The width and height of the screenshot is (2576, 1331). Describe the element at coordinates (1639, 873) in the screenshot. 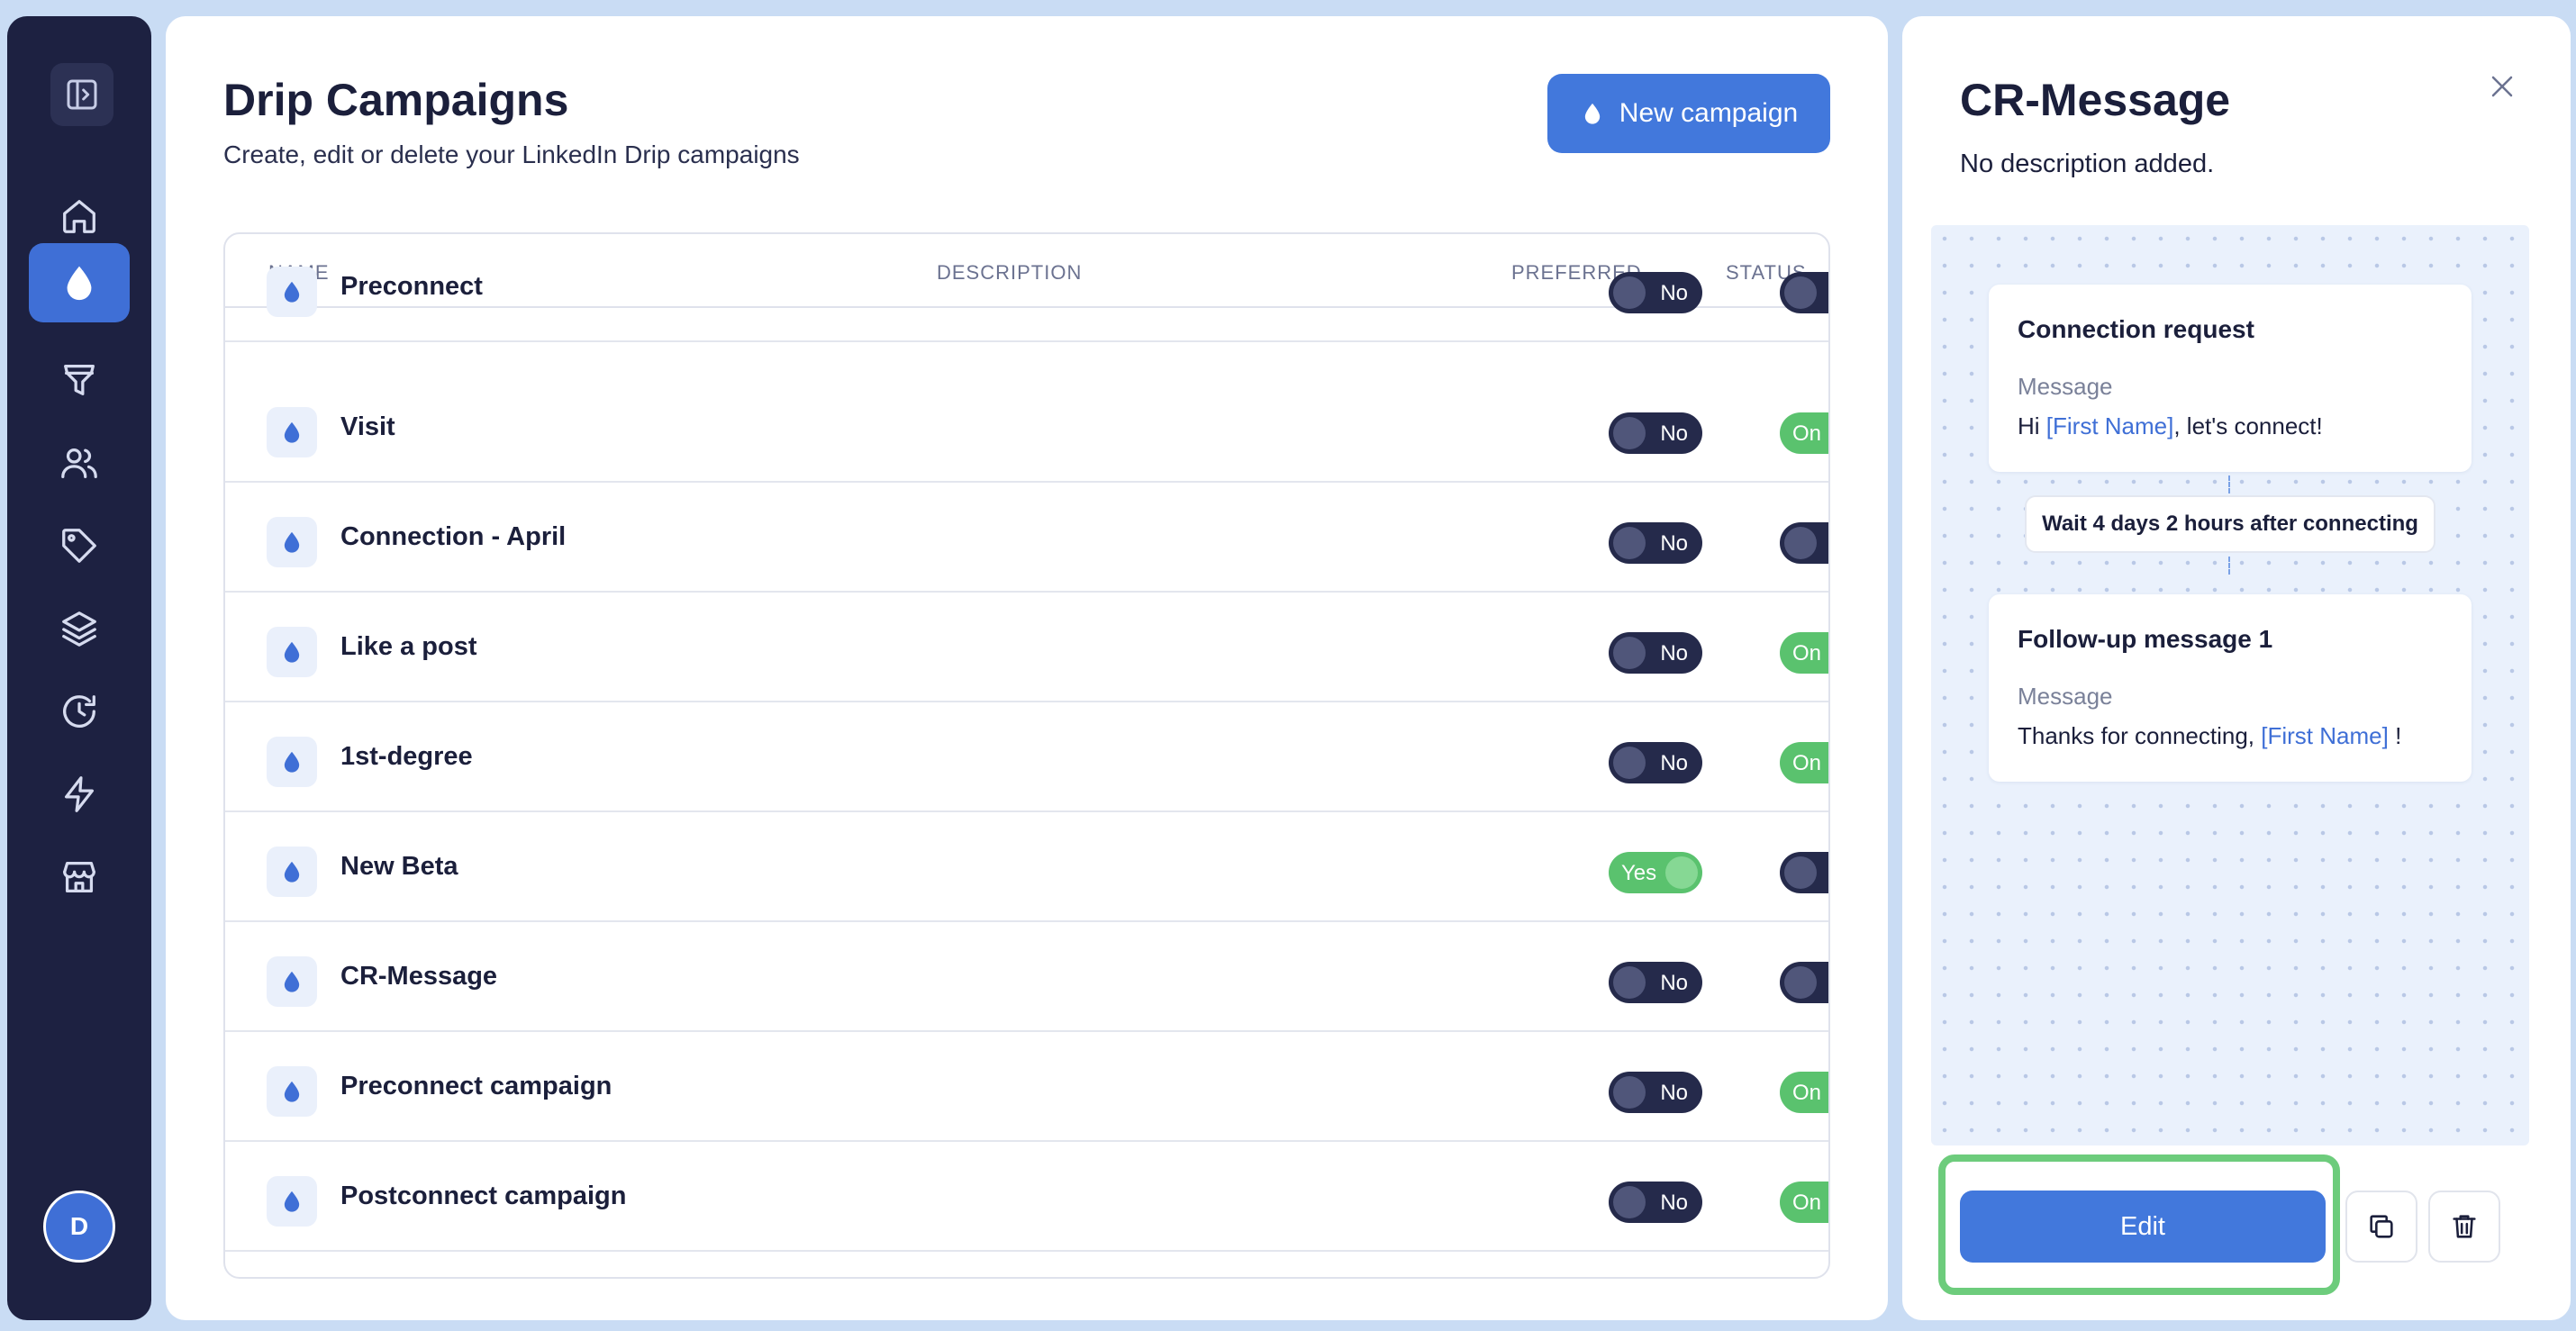

I see `preferred-value: Yes` at that location.